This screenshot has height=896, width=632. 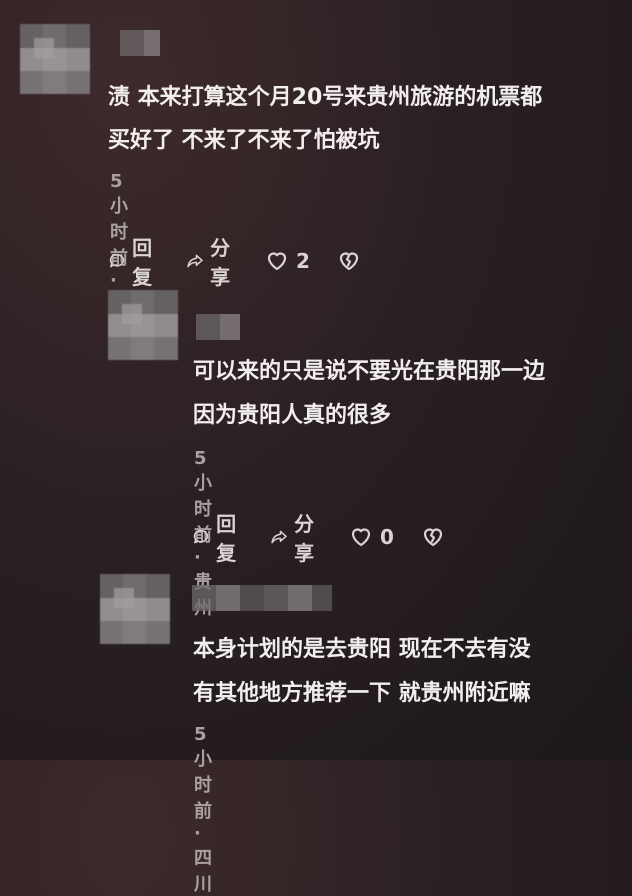 I want to click on like-button: 2, so click(x=287, y=261).